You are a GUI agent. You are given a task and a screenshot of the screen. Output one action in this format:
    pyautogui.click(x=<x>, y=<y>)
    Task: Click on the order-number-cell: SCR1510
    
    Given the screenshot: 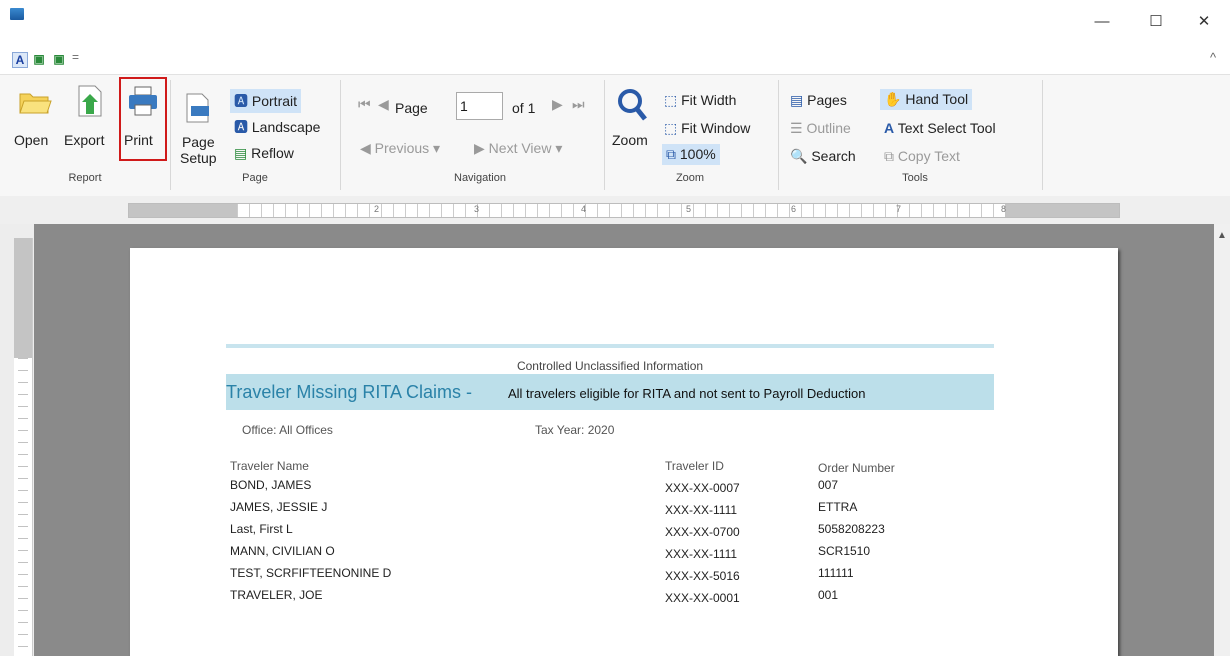 What is the action you would take?
    pyautogui.click(x=844, y=551)
    